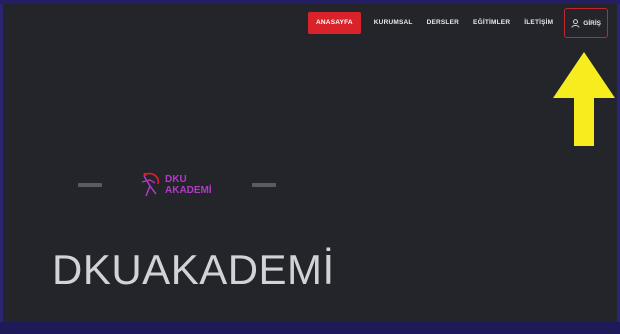 Image resolution: width=620 pixels, height=334 pixels. I want to click on hero-title: DKUAKADEMİ, so click(193, 269).